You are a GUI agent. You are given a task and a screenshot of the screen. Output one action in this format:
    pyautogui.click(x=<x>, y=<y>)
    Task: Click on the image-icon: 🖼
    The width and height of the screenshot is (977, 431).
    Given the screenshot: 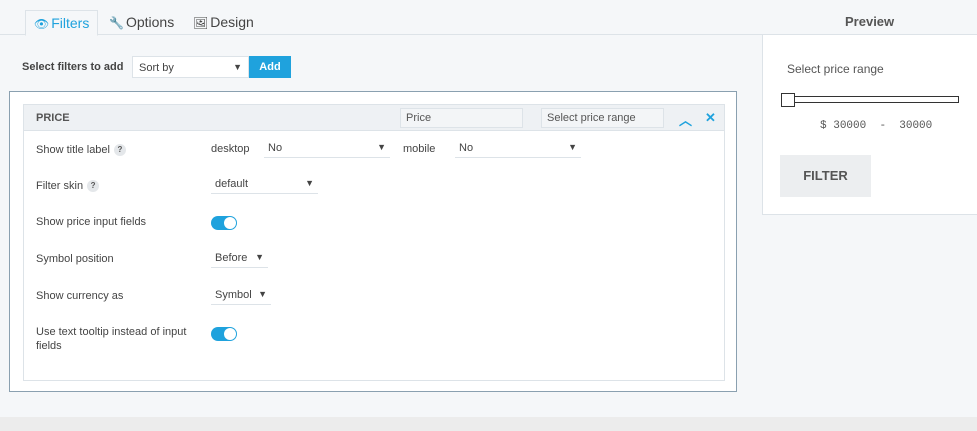 What is the action you would take?
    pyautogui.click(x=201, y=23)
    